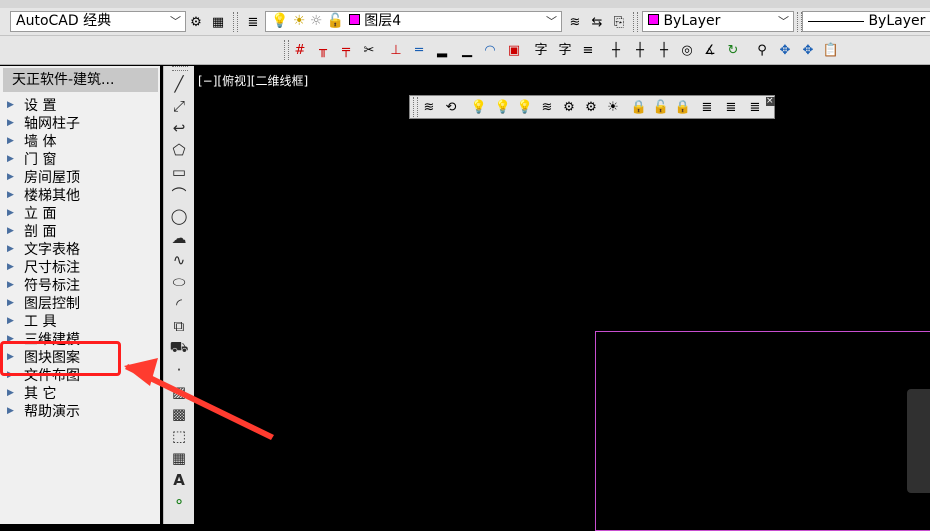 The width and height of the screenshot is (930, 531). What do you see at coordinates (808, 50) in the screenshot?
I see `move-icon: ✥` at bounding box center [808, 50].